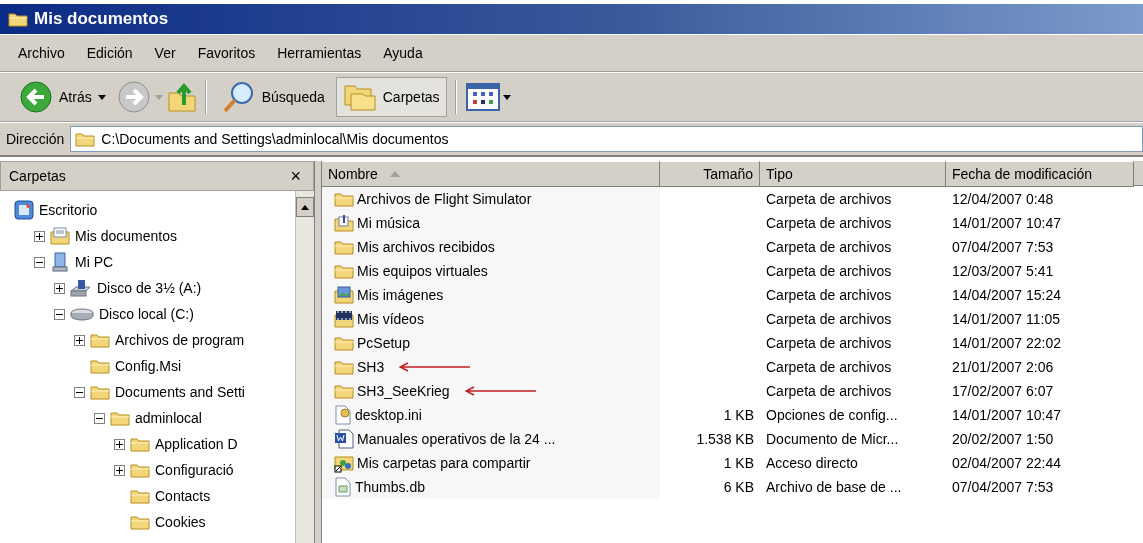 Image resolution: width=1143 pixels, height=543 pixels. What do you see at coordinates (226, 53) in the screenshot?
I see `menu-item: Favoritos` at bounding box center [226, 53].